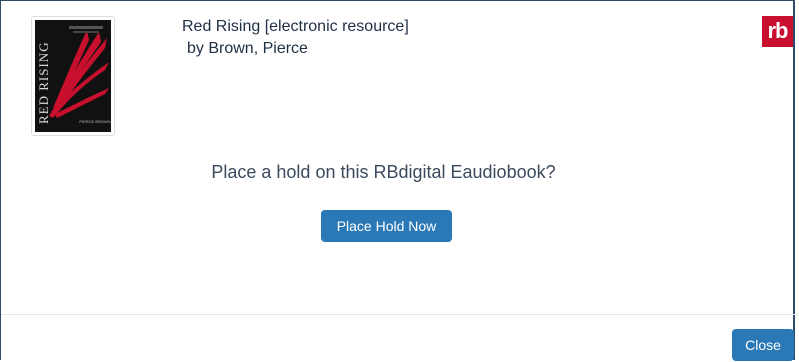  What do you see at coordinates (94, 121) in the screenshot?
I see `cover-author-text: PIERCE BROWN` at bounding box center [94, 121].